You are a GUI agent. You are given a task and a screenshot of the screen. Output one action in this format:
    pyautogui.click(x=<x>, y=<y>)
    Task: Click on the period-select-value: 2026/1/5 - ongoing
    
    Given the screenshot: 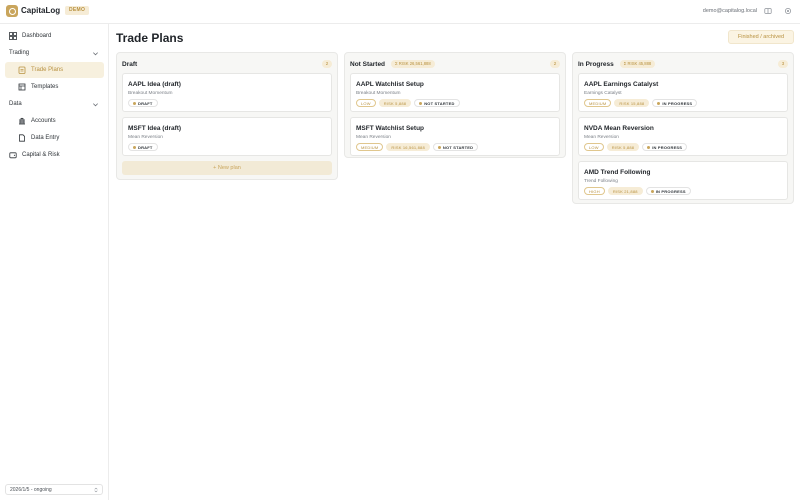 What is the action you would take?
    pyautogui.click(x=31, y=489)
    